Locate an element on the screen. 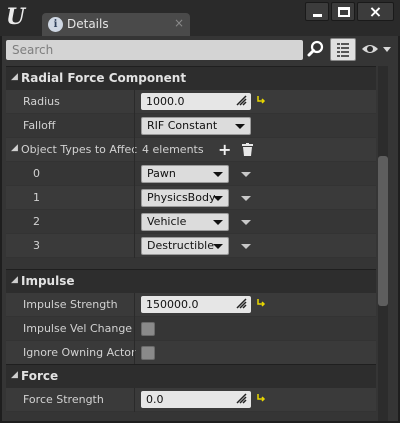  array-element-row: 2 Vehicle is located at coordinates (191, 222).